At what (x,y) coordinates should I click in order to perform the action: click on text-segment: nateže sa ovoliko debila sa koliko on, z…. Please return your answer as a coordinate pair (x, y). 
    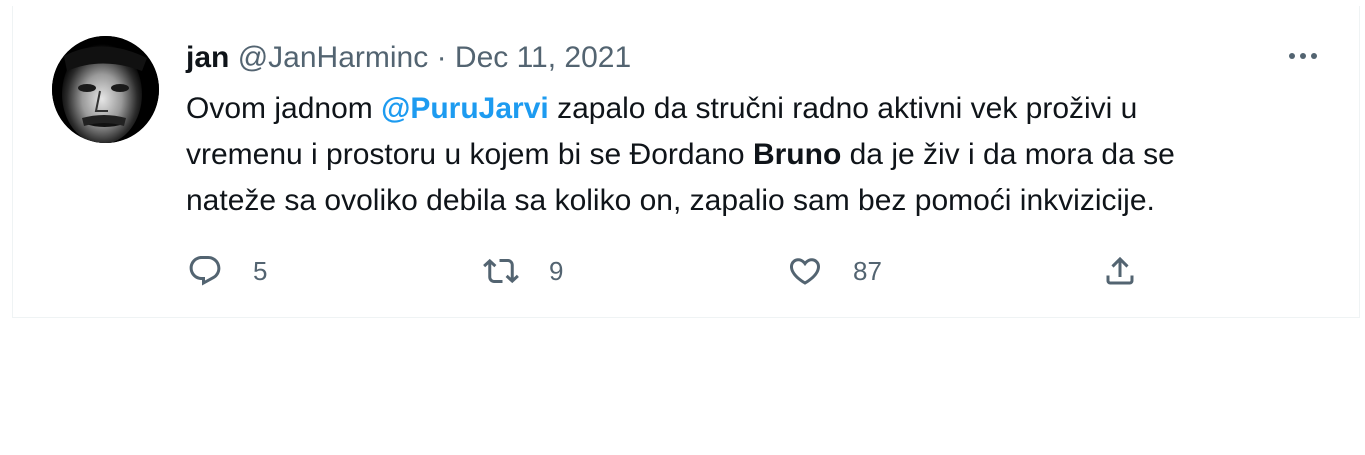
    Looking at the image, I should click on (670, 200).